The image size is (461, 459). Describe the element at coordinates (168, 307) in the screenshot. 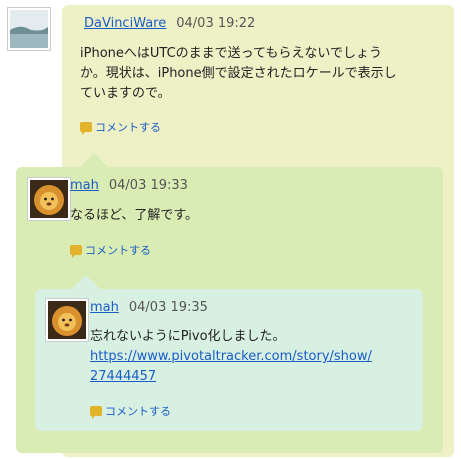

I see `timestamp: 04/03 19:35` at that location.